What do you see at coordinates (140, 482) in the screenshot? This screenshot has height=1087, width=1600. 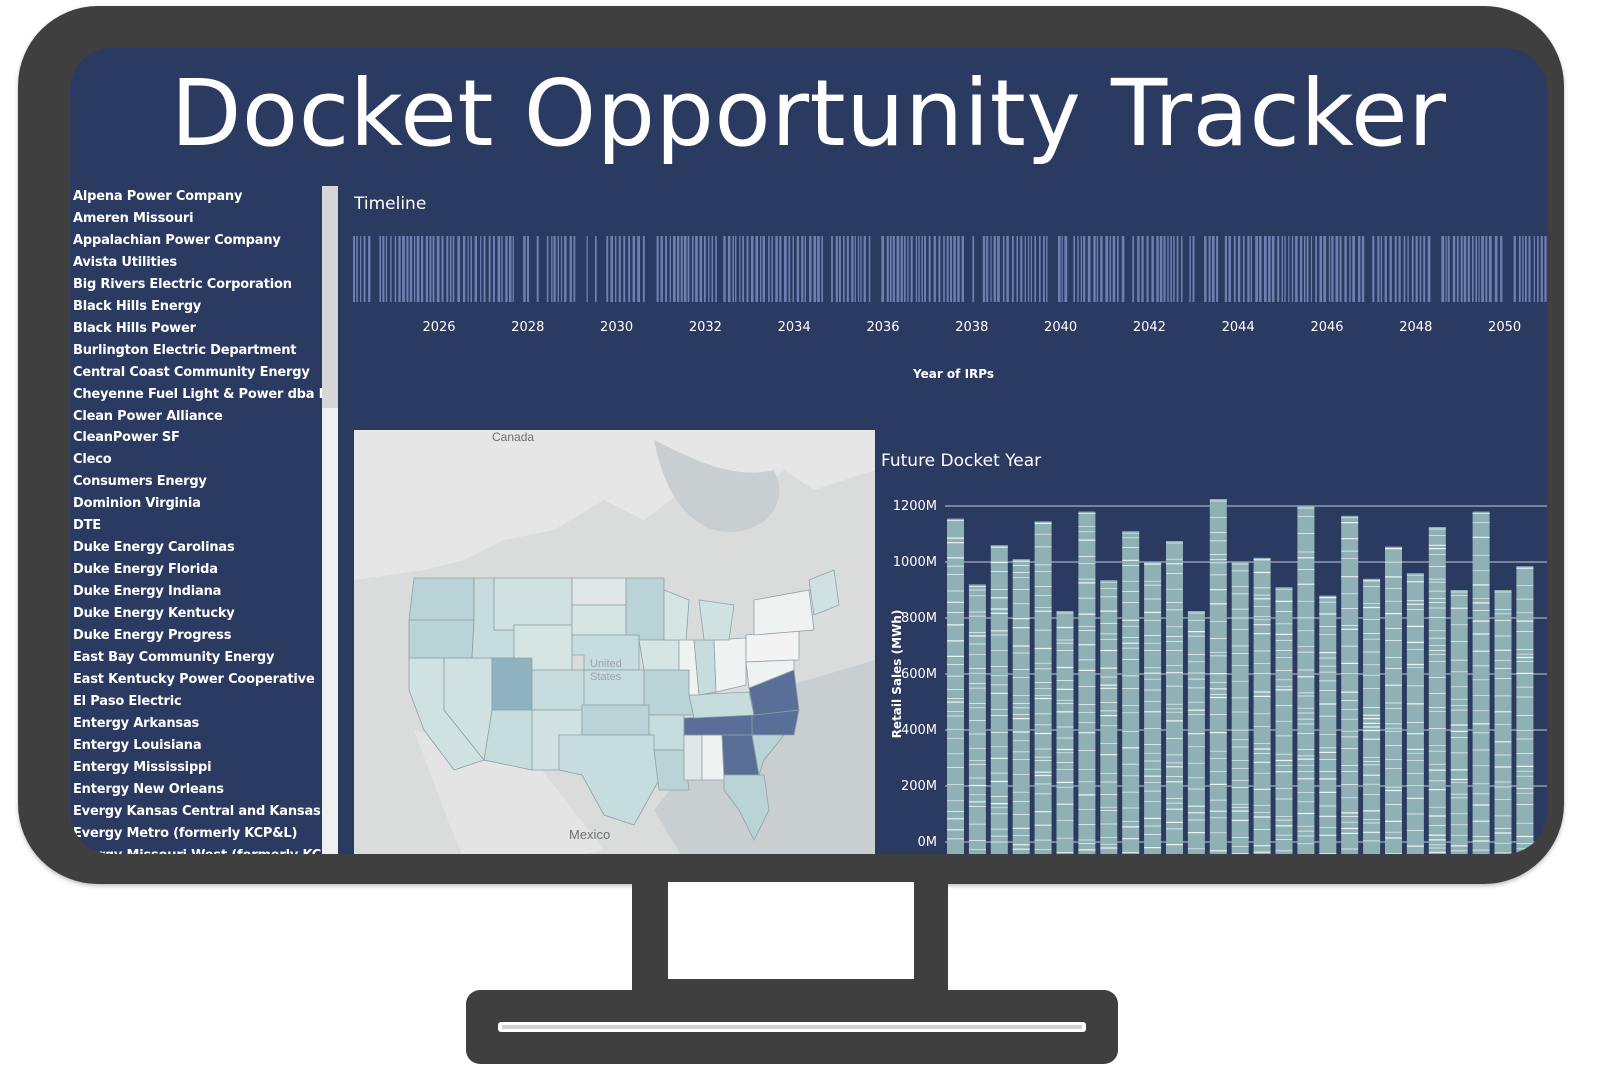 I see `sidebar-item: Consumers Energy` at bounding box center [140, 482].